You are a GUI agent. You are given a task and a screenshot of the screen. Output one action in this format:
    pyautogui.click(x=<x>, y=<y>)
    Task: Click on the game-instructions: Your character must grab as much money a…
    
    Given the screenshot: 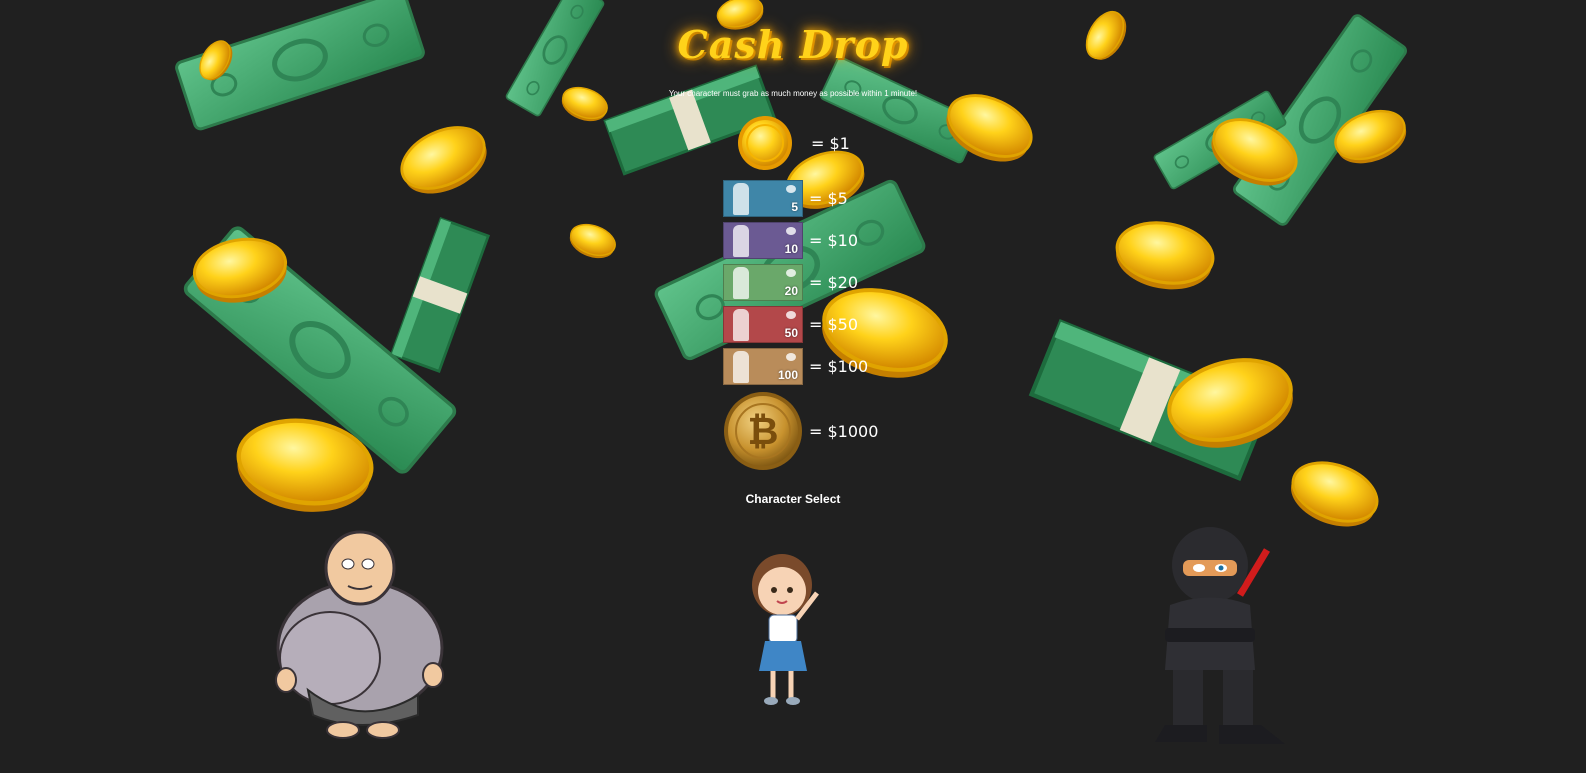 What is the action you would take?
    pyautogui.click(x=793, y=93)
    